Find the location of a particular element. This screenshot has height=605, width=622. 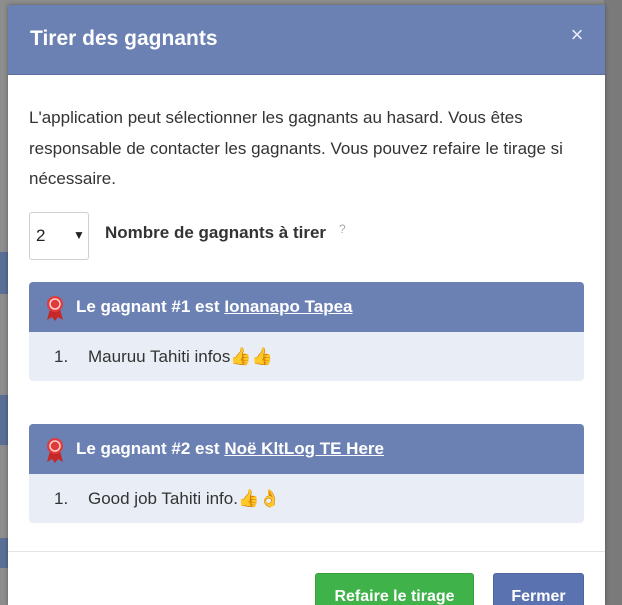

modal-title: Tirer des gagnants is located at coordinates (124, 38).